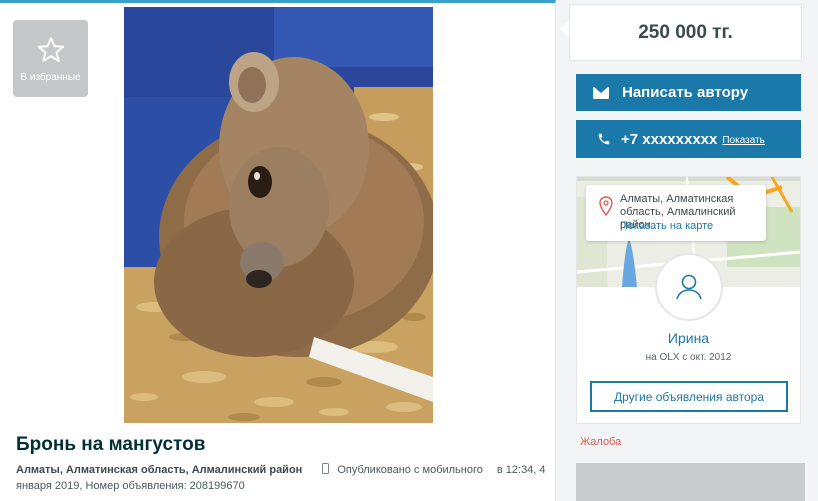 The image size is (818, 501). I want to click on ad-title: Бронь на мангустов, so click(111, 444).